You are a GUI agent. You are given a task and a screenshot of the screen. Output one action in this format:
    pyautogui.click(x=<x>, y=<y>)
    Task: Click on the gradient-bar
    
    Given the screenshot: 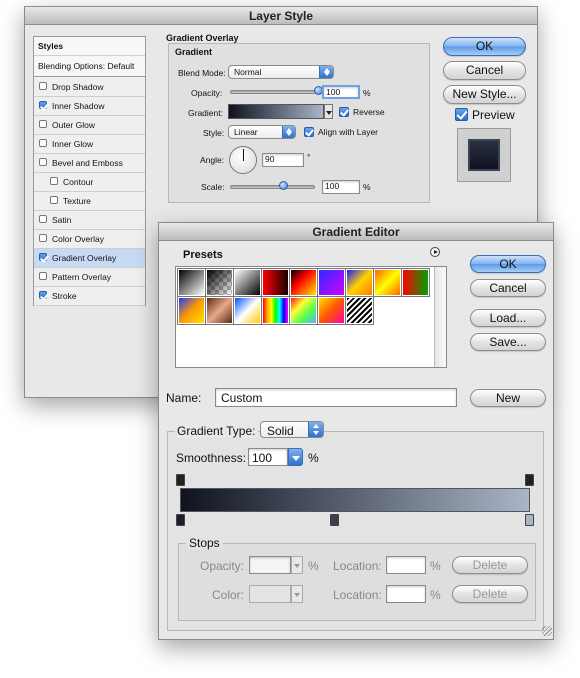 What is the action you would take?
    pyautogui.click(x=355, y=500)
    